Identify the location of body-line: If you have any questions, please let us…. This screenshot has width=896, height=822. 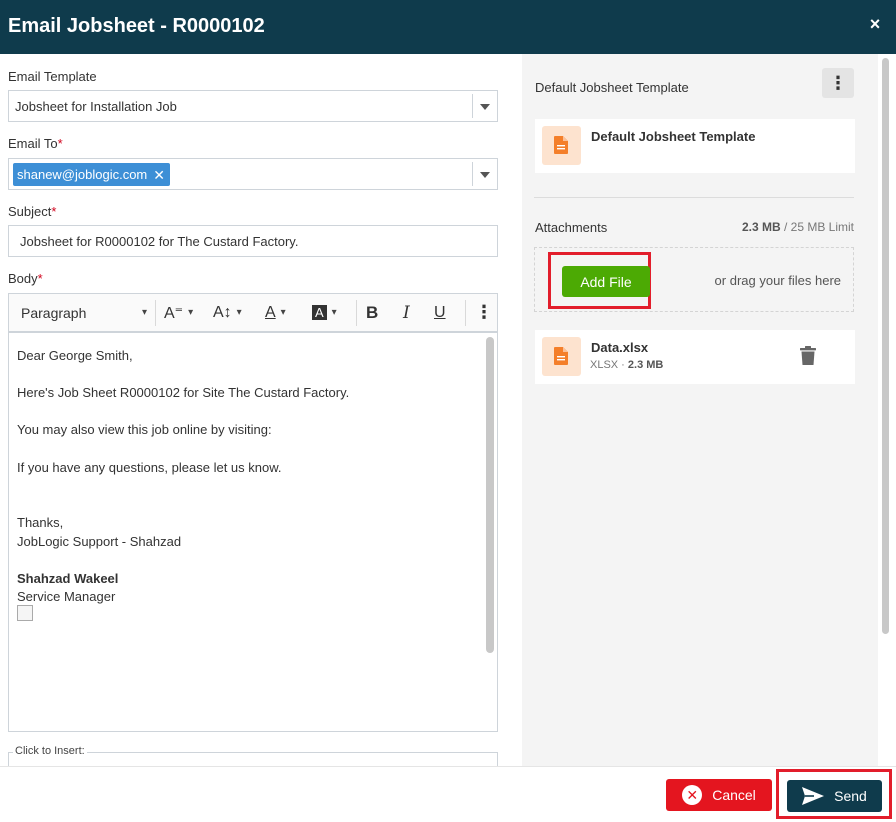
(149, 467).